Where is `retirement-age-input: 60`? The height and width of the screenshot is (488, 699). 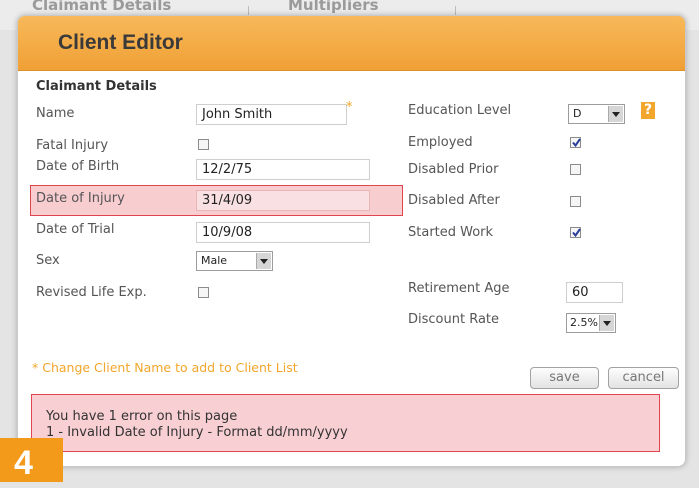 retirement-age-input: 60 is located at coordinates (594, 292).